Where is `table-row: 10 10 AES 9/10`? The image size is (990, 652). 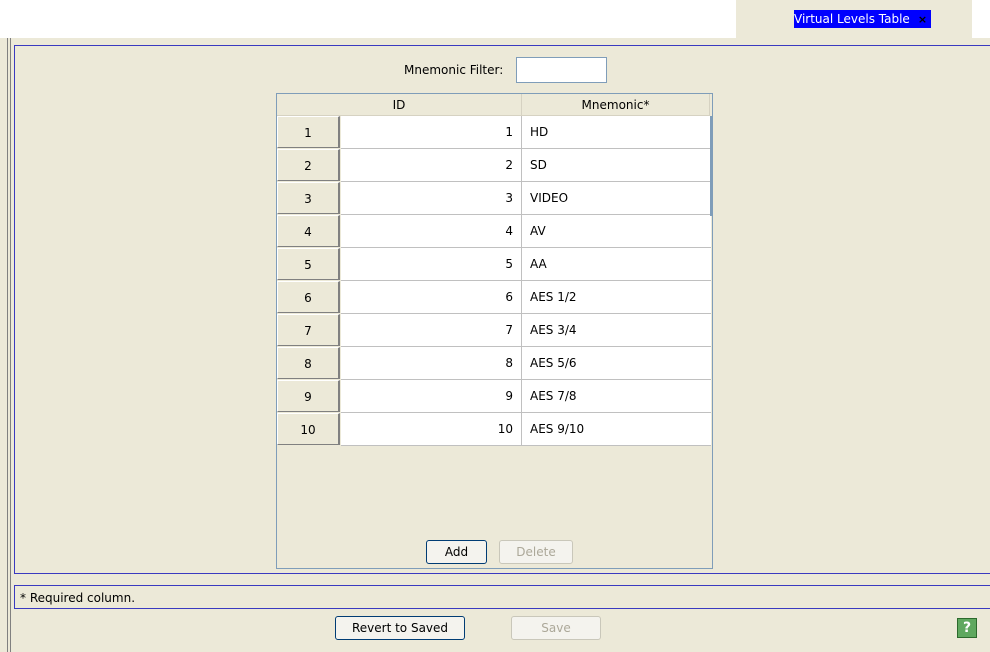
table-row: 10 10 AES 9/10 is located at coordinates (494, 429).